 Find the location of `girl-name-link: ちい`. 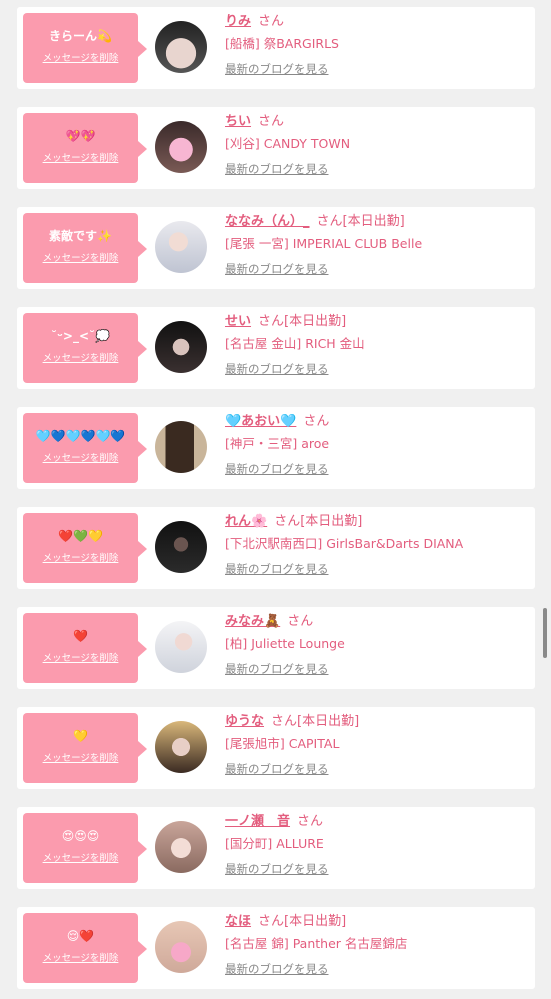

girl-name-link: ちい is located at coordinates (238, 121).